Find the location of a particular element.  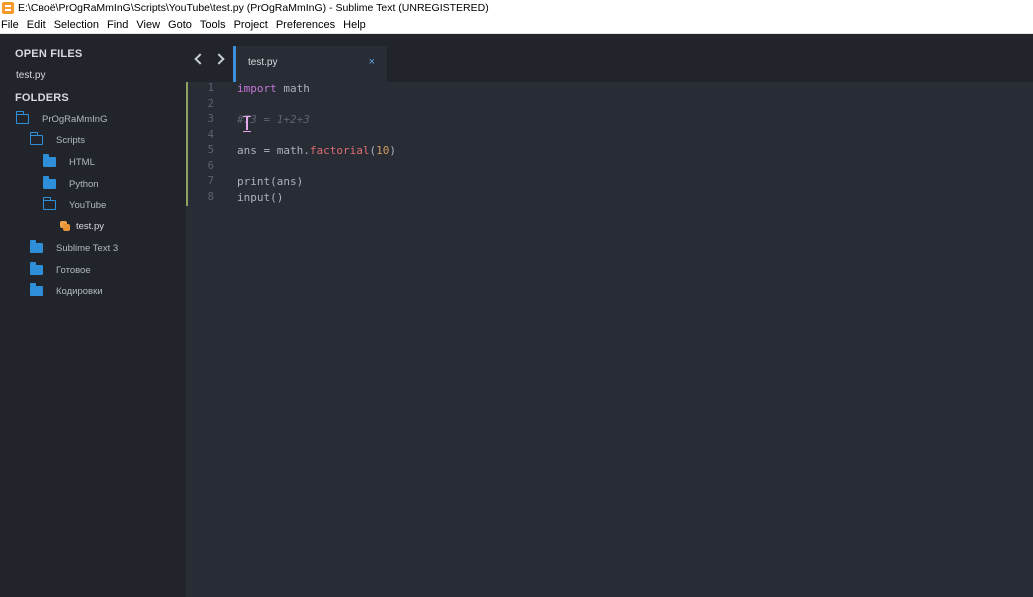

menu-project: Project is located at coordinates (252, 25).